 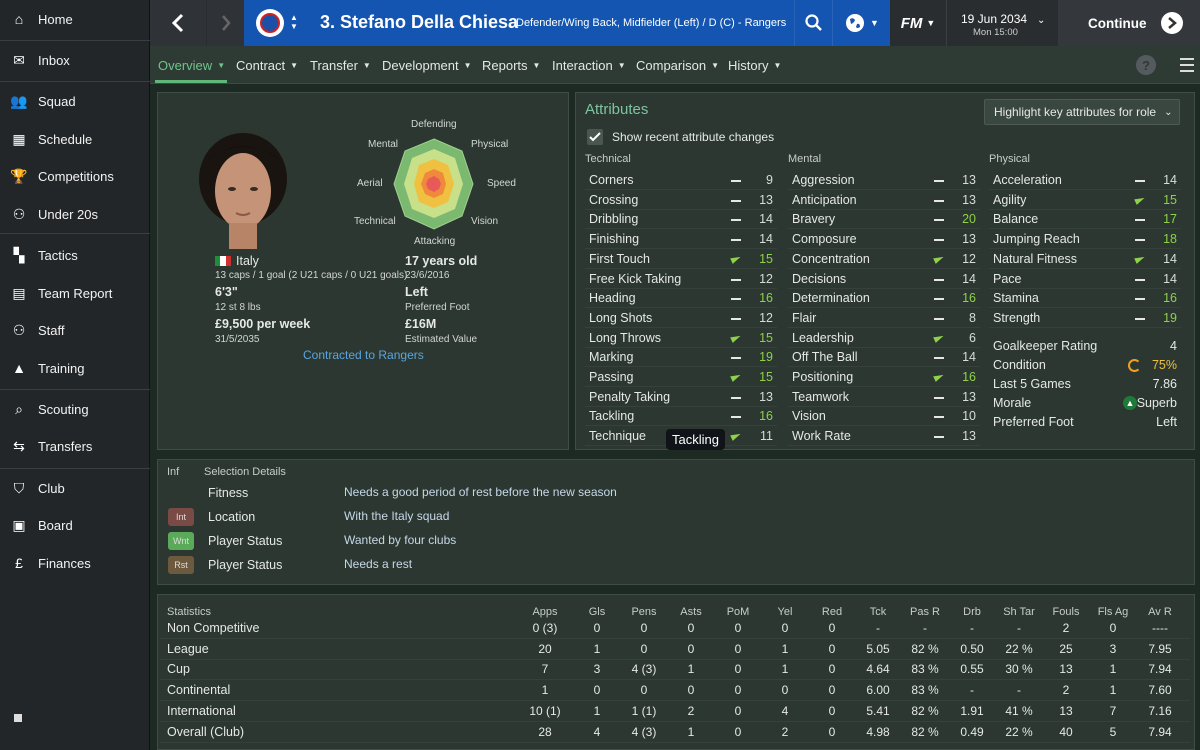 I want to click on tab-transfer: Transfer ▼, so click(x=340, y=65).